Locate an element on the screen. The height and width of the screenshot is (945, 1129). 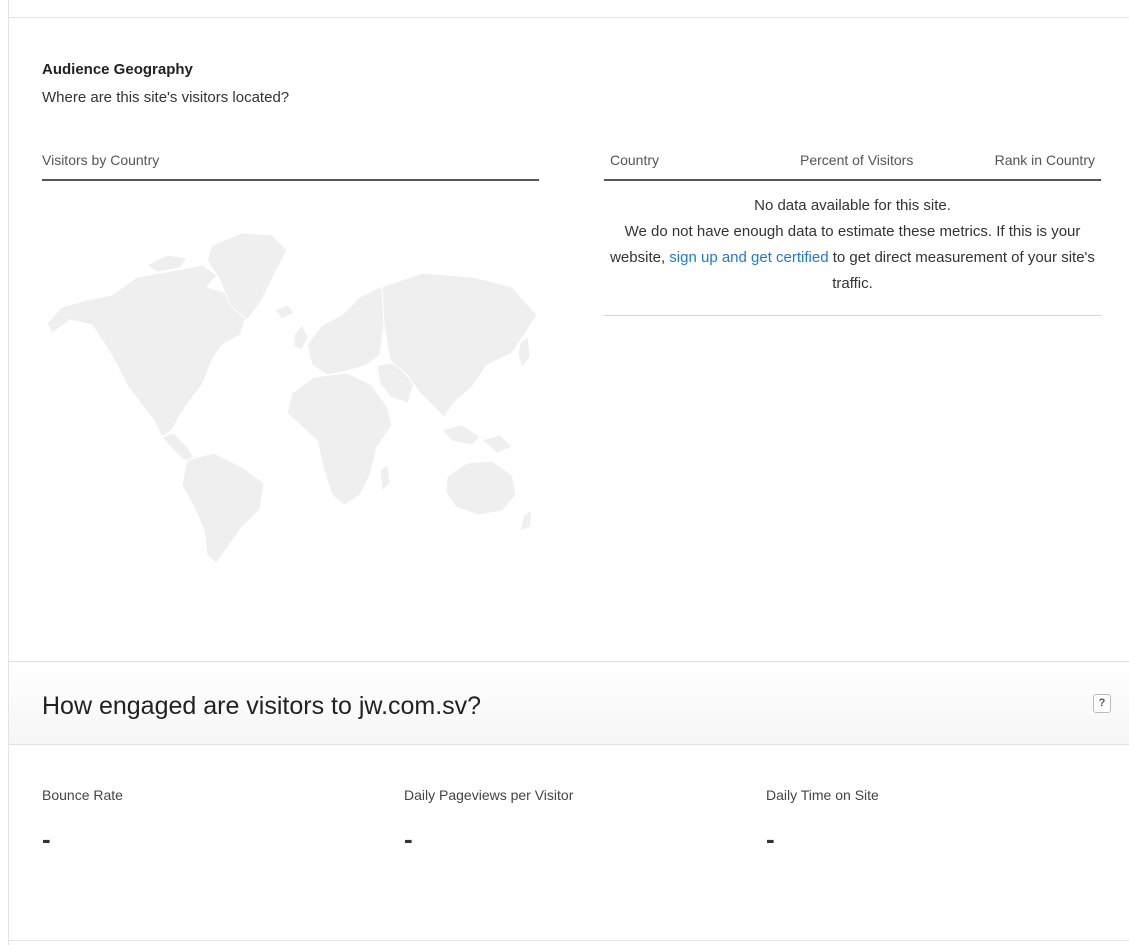
metric-bounce-rate: Bounce Rate - is located at coordinates (82, 820).